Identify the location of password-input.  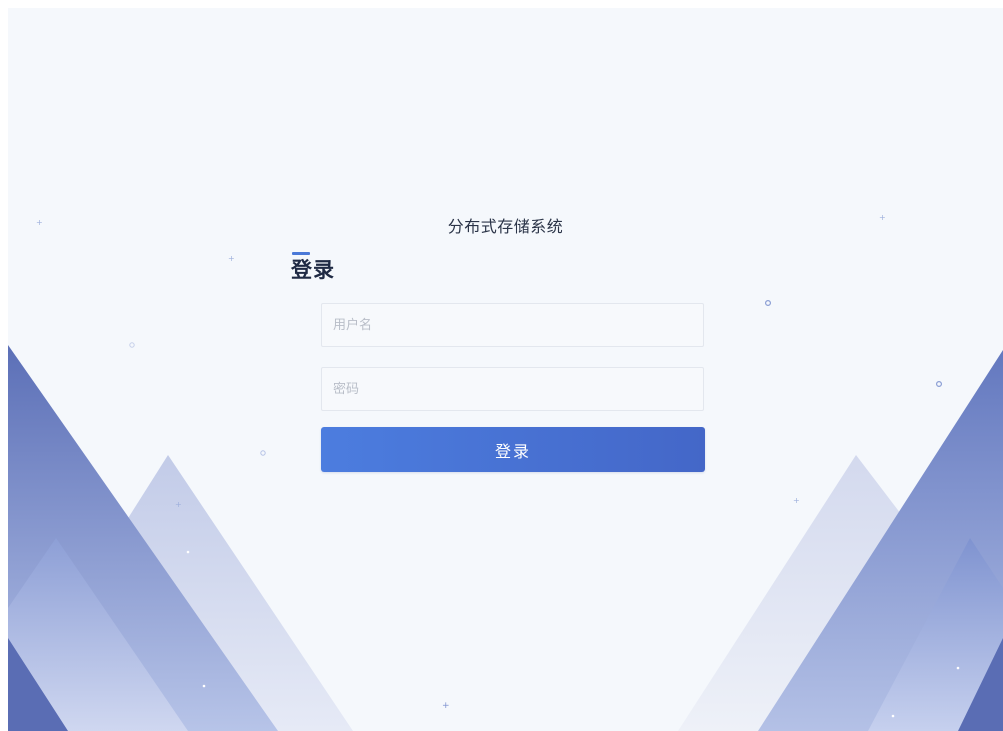
(512, 389).